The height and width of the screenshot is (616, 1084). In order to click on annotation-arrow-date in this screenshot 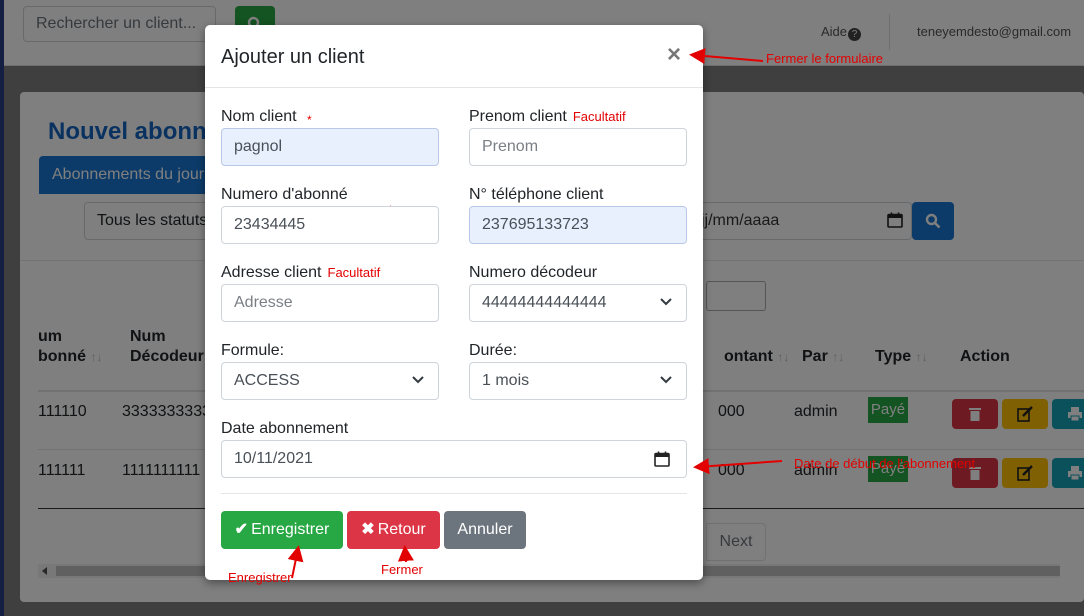, I will do `click(738, 466)`.